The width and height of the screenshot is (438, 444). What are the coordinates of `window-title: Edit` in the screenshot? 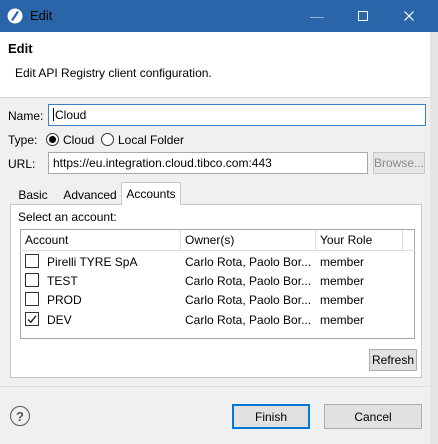 It's located at (41, 15).